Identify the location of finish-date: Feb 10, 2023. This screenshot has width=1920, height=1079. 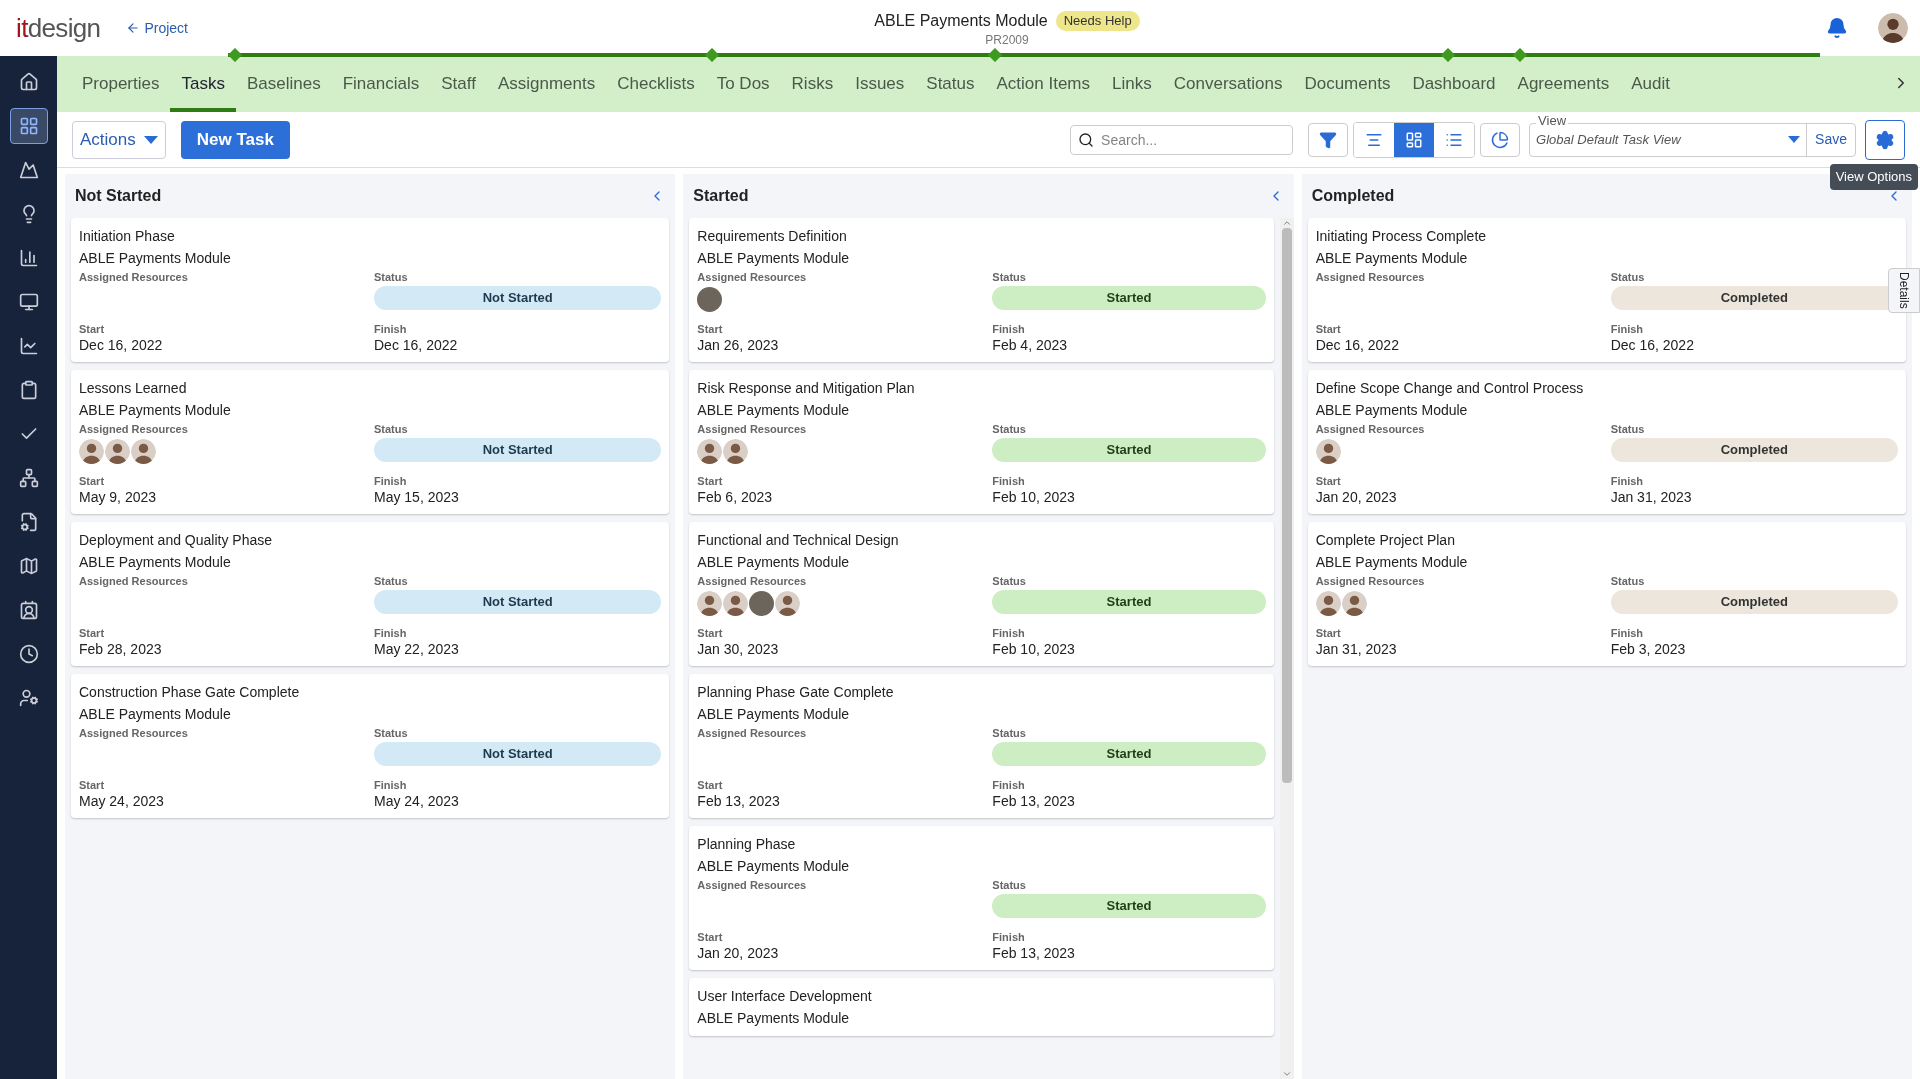
(1034, 497).